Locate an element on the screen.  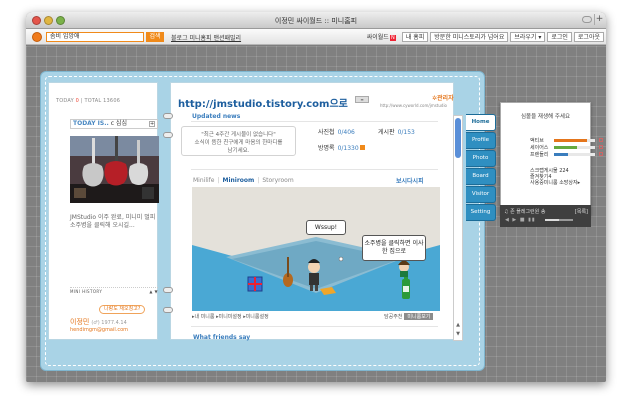
scroll-up-icon: ▲ is located at coordinates (458, 326).